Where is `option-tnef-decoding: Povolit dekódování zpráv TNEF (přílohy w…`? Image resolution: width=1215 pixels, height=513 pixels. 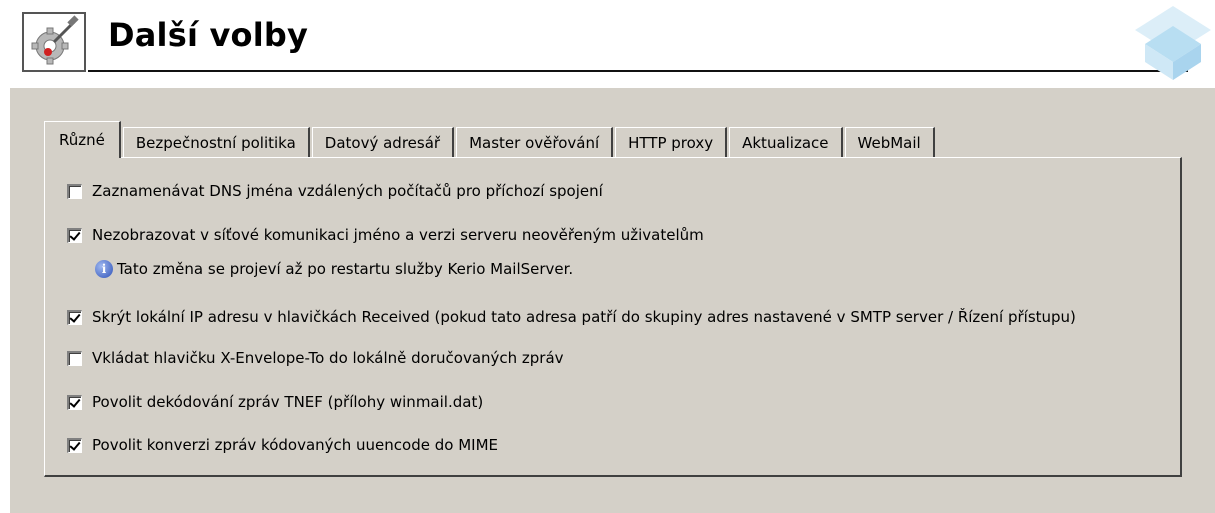
option-tnef-decoding: Povolit dekódování zpráv TNEF (přílohy w… is located at coordinates (275, 402).